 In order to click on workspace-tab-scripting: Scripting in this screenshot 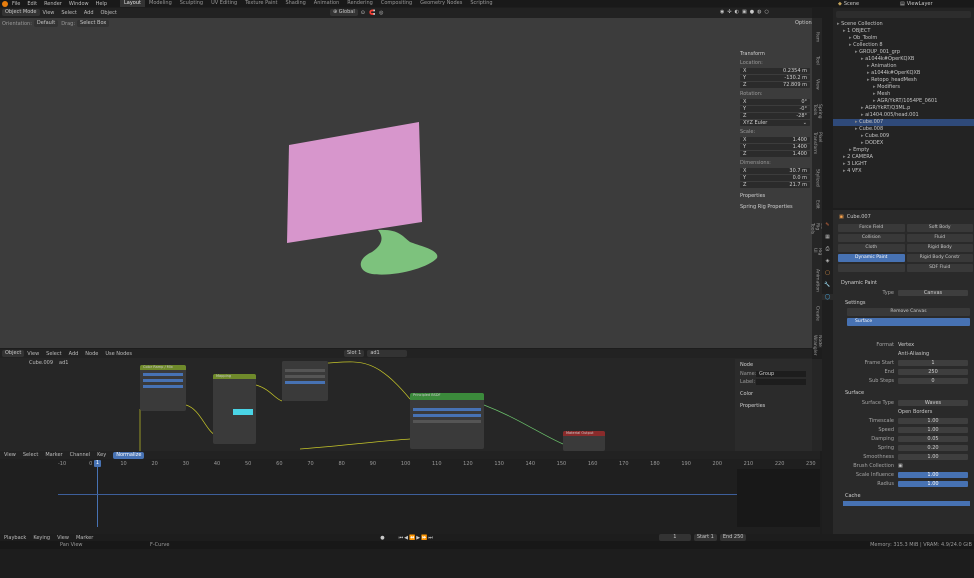, I will do `click(481, 3)`.